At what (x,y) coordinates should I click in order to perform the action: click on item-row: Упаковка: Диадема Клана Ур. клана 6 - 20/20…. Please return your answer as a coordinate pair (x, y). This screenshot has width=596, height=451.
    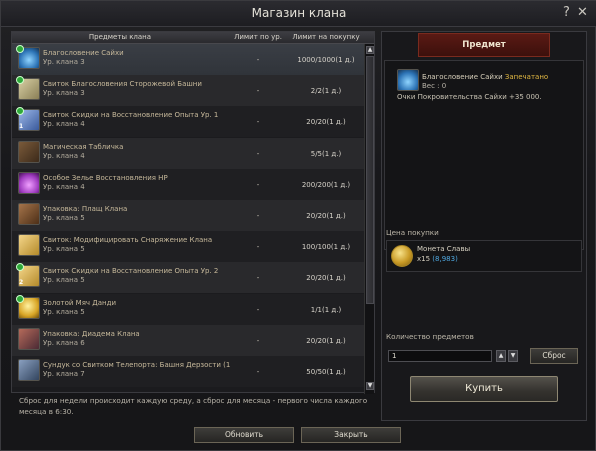
    Looking at the image, I should click on (188, 340).